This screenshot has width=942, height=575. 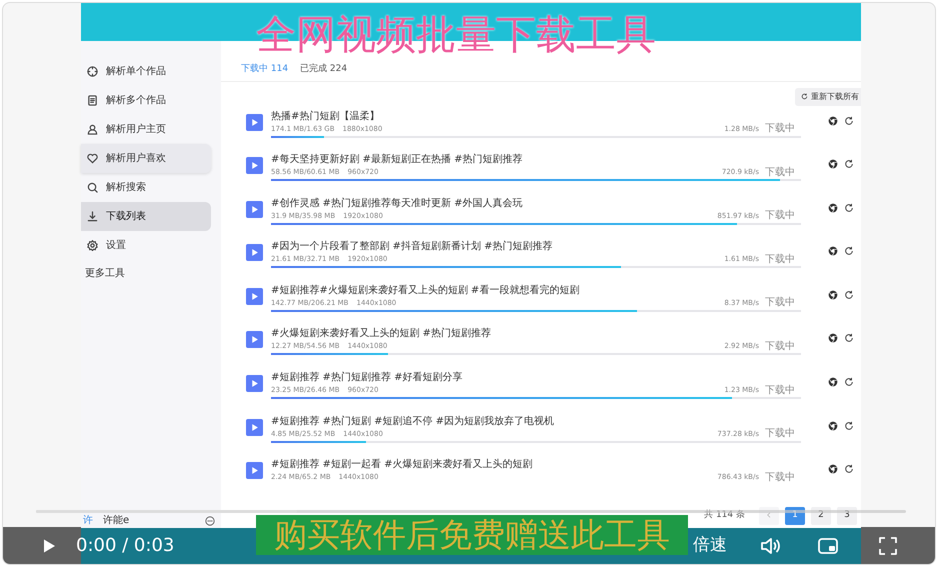 What do you see at coordinates (413, 421) in the screenshot?
I see `video-title: #短剧推荐 #热门短剧 #短剧追不停 #因为短剧我放弃了电视机` at bounding box center [413, 421].